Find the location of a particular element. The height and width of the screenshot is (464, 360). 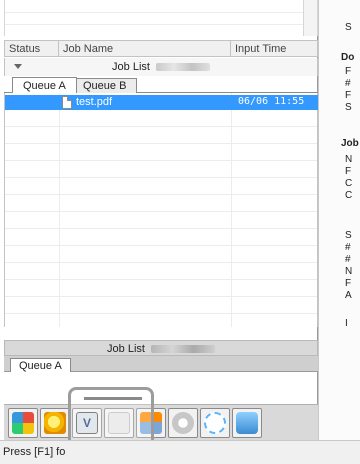

highlight-bar is located at coordinates (113, 398).